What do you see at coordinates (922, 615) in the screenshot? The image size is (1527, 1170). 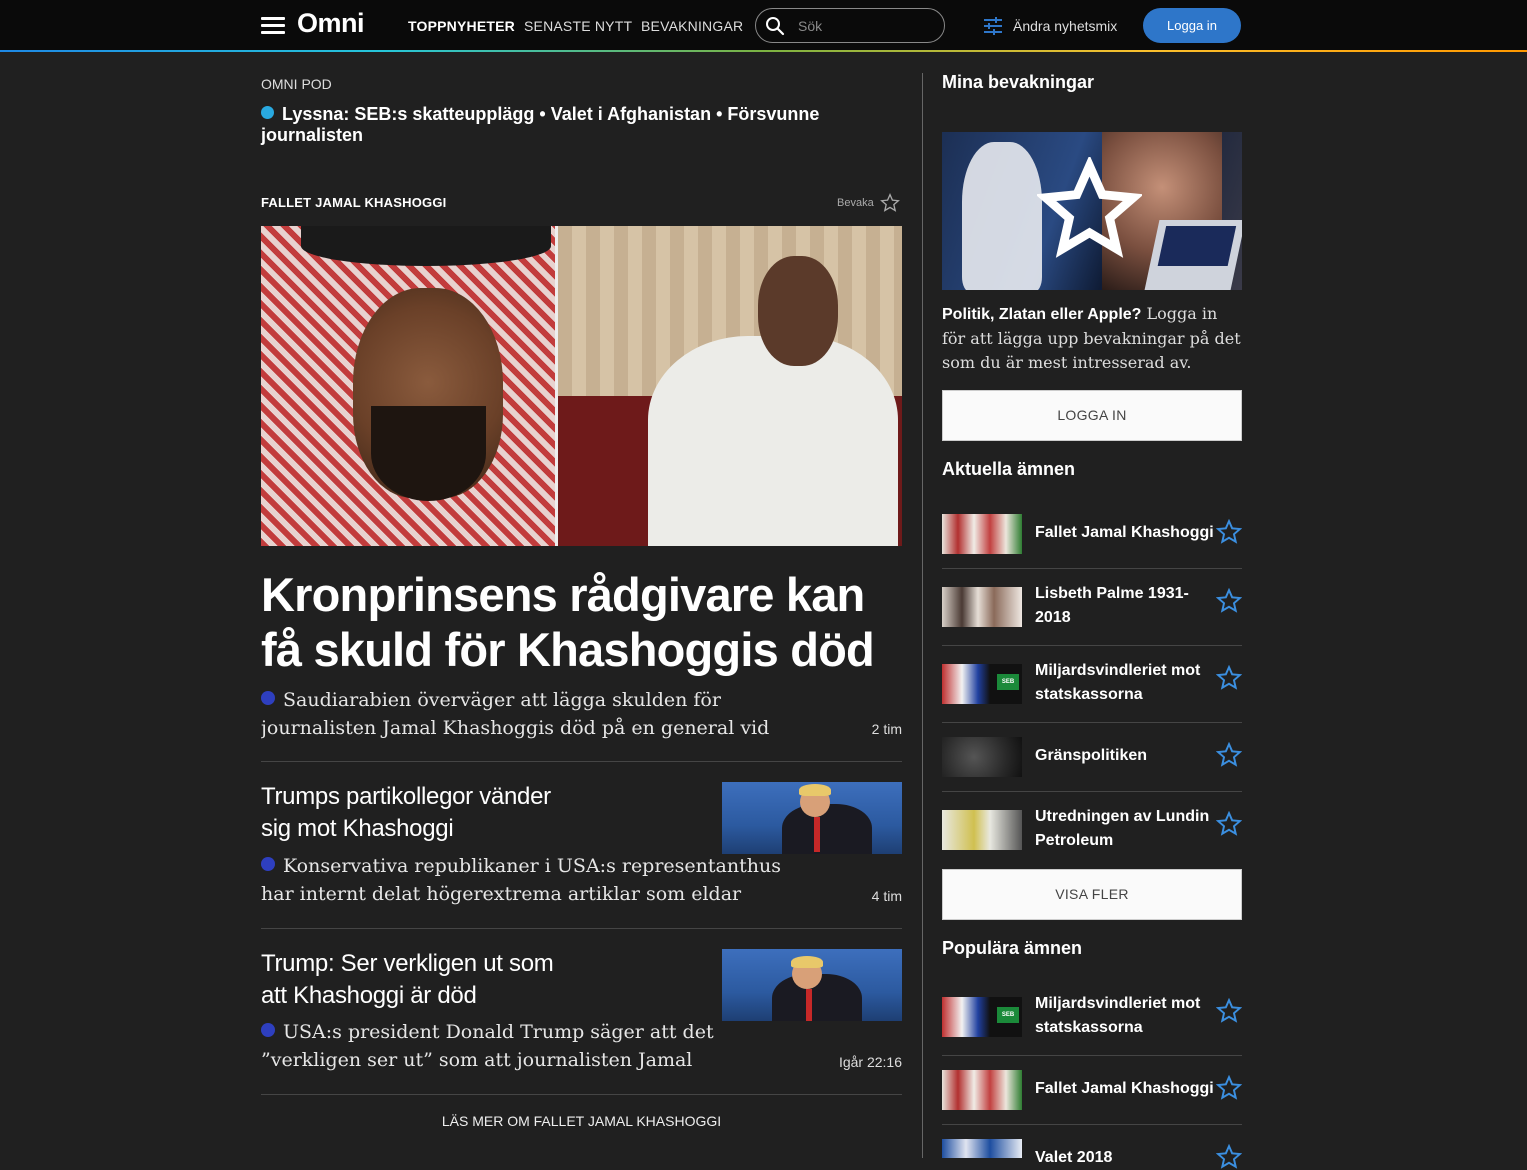 I see `column-divider` at bounding box center [922, 615].